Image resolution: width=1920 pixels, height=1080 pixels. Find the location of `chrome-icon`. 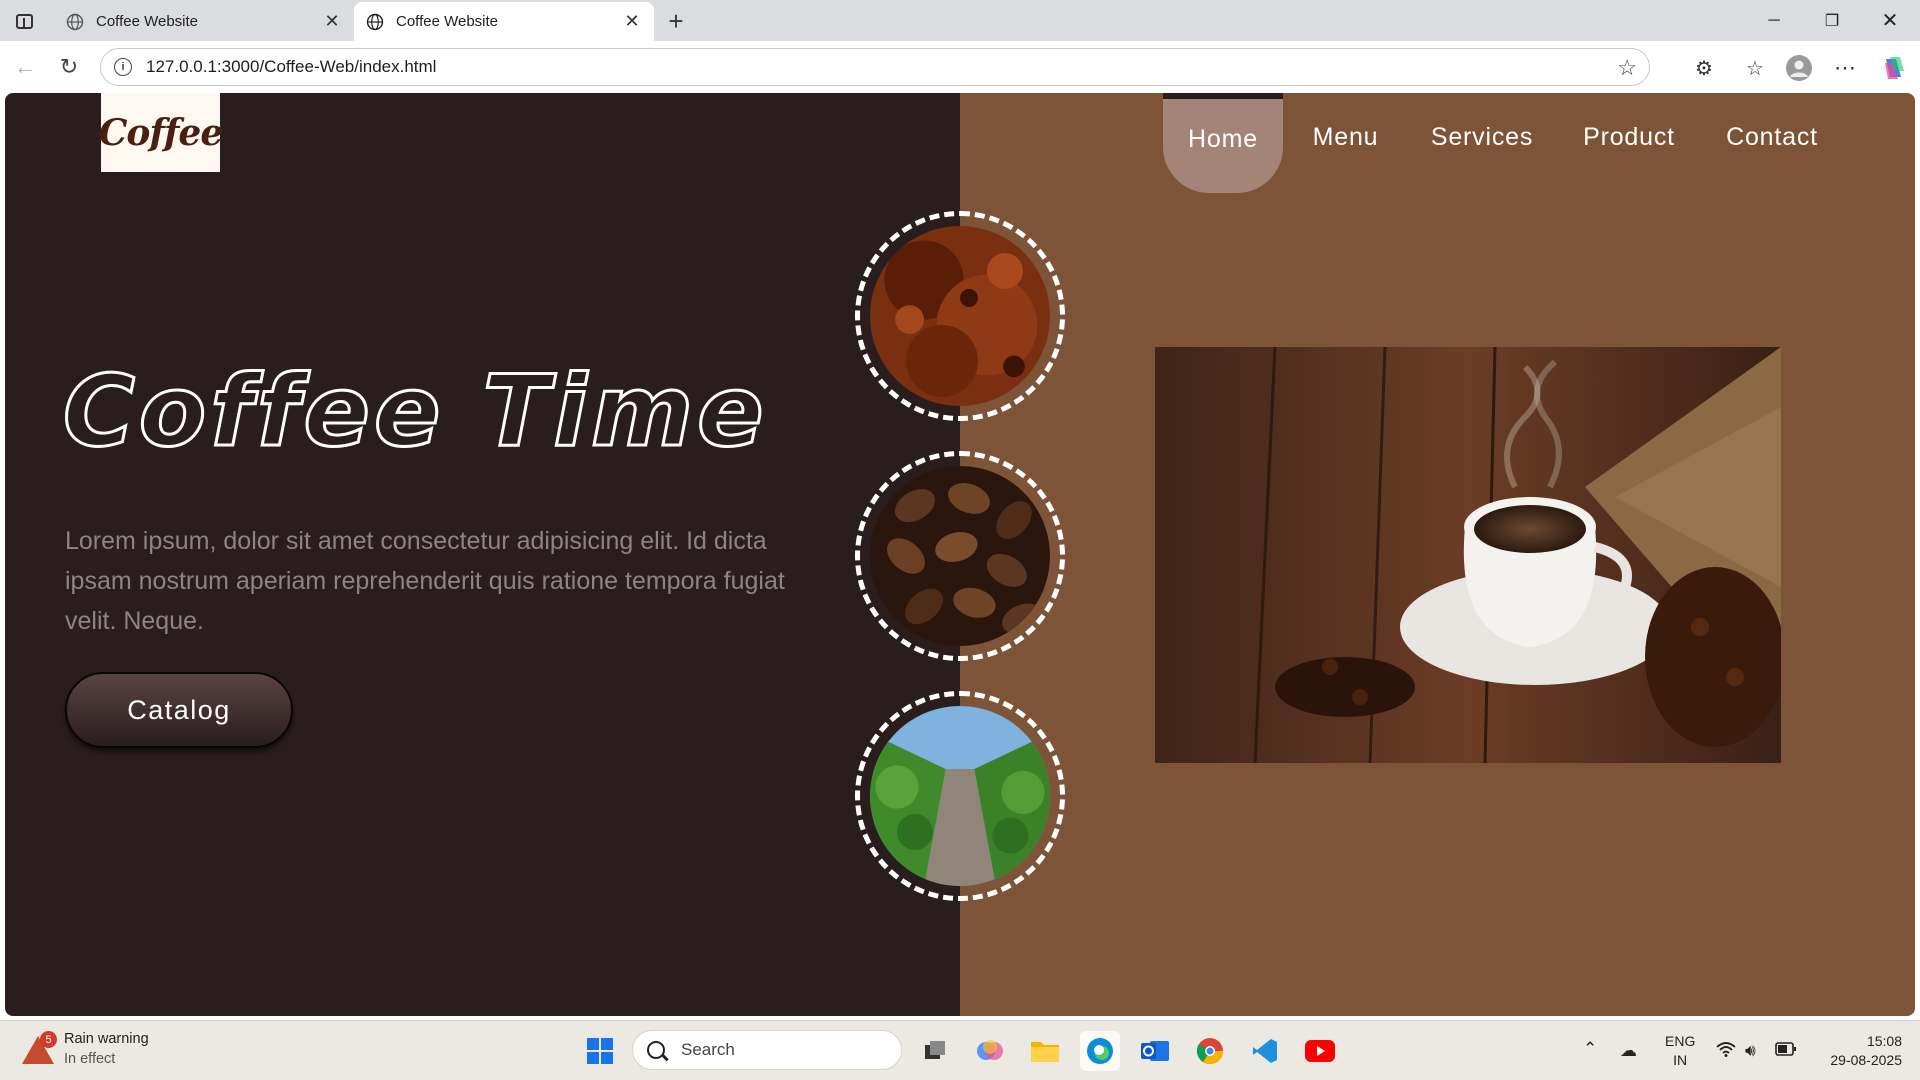

chrome-icon is located at coordinates (1210, 1051).